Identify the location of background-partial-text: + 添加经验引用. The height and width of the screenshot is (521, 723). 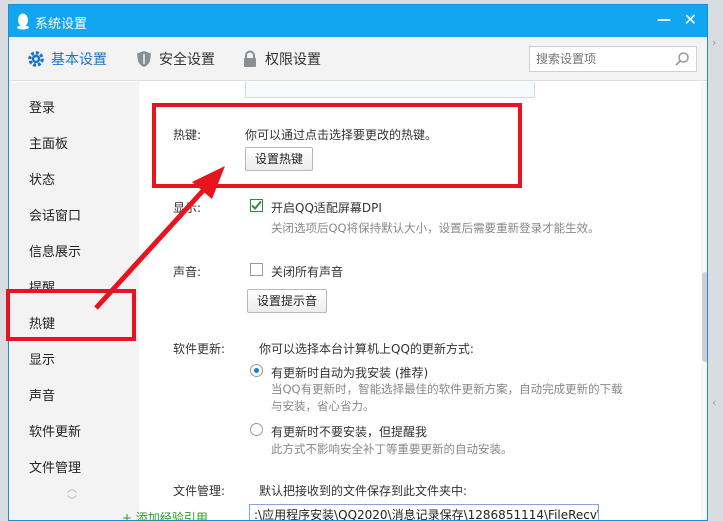
(165, 516).